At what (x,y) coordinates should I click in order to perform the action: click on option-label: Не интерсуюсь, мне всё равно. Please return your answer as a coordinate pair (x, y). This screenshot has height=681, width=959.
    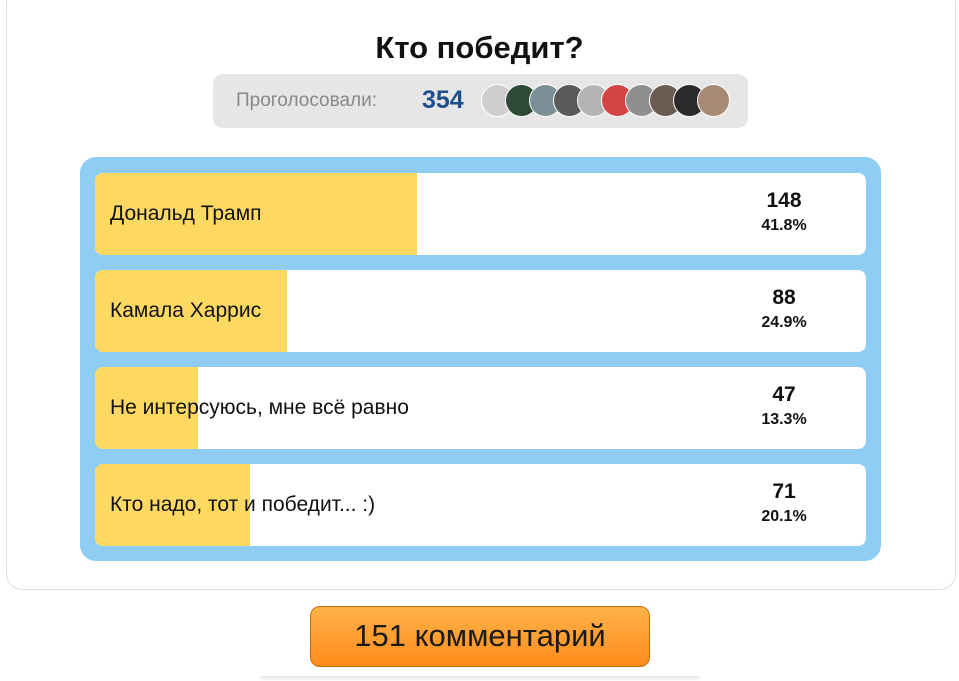
    Looking at the image, I should click on (259, 407).